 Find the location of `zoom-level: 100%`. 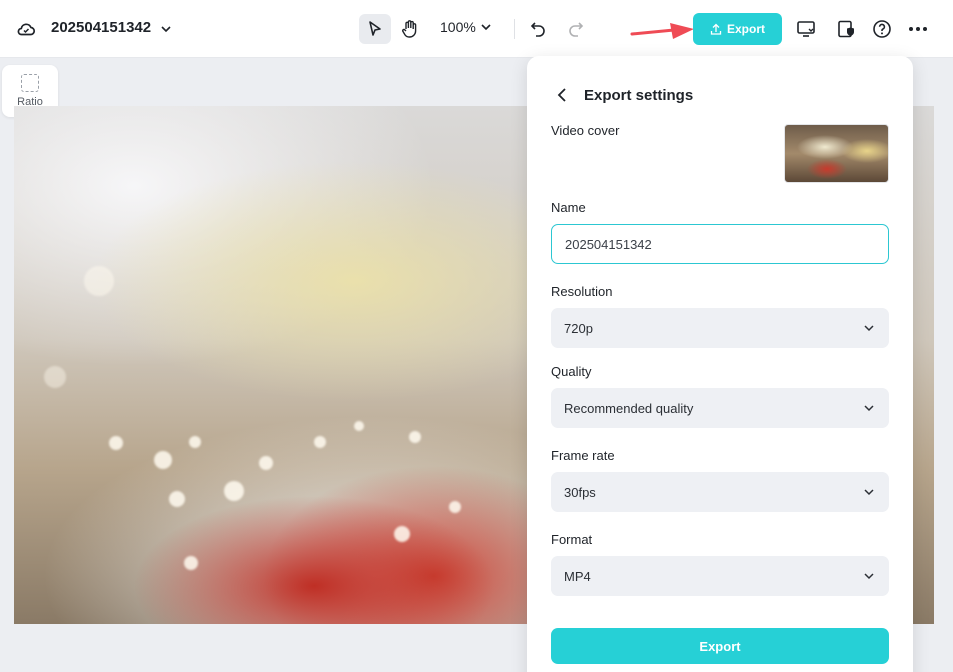

zoom-level: 100% is located at coordinates (458, 27).